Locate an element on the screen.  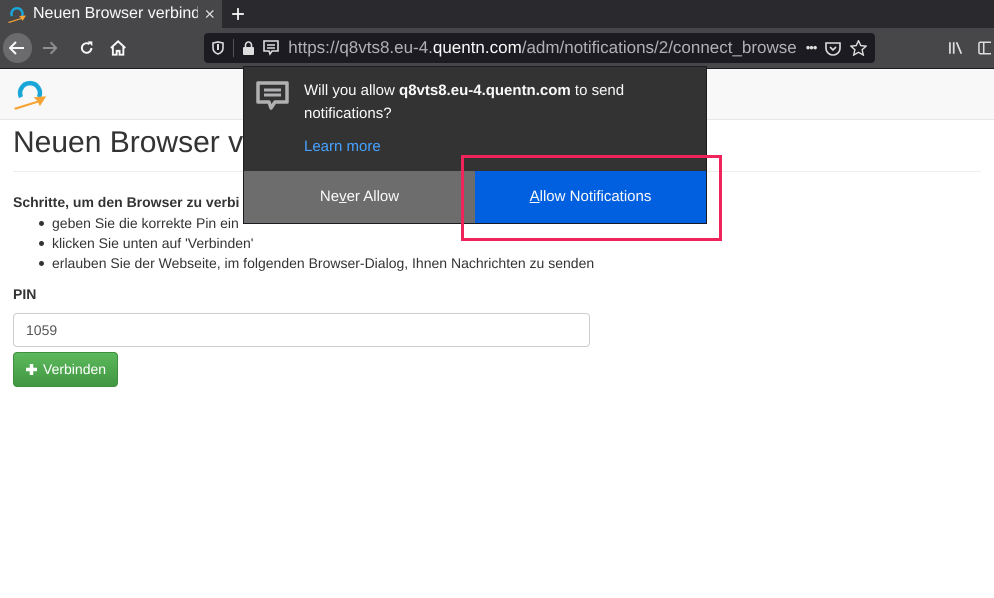
back-button is located at coordinates (17, 48).